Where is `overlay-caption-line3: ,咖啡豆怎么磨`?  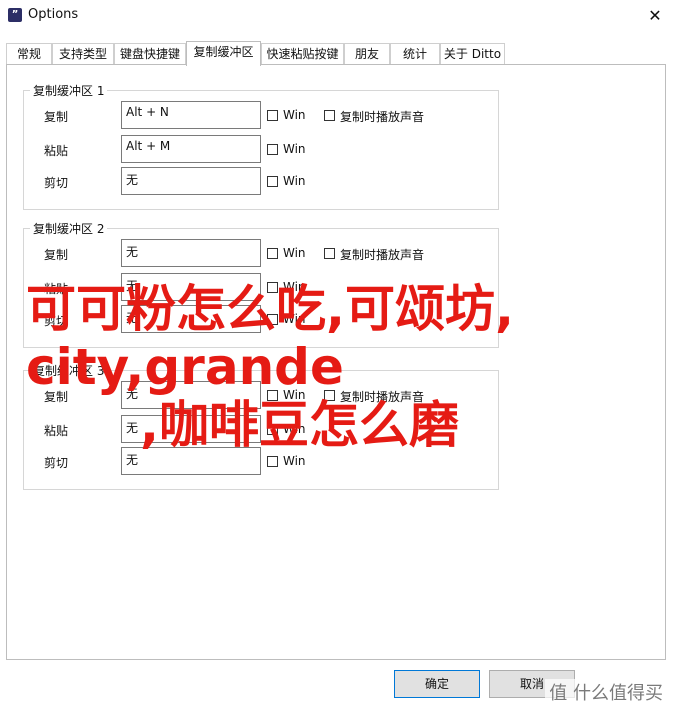 overlay-caption-line3: ,咖啡豆怎么磨 is located at coordinates (299, 425).